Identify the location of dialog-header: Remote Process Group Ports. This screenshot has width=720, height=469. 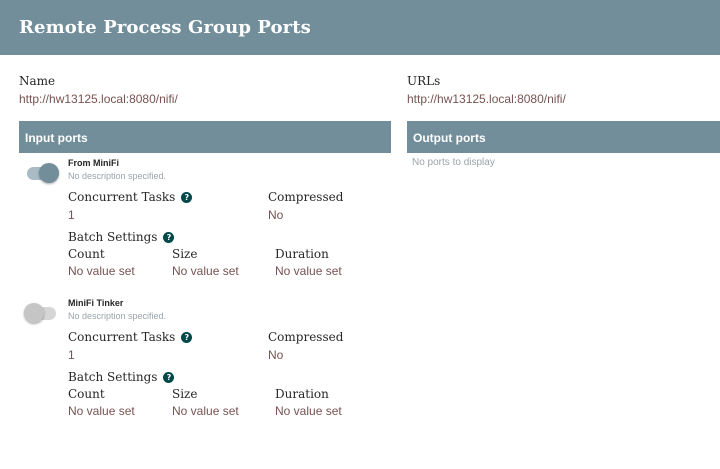
(360, 27).